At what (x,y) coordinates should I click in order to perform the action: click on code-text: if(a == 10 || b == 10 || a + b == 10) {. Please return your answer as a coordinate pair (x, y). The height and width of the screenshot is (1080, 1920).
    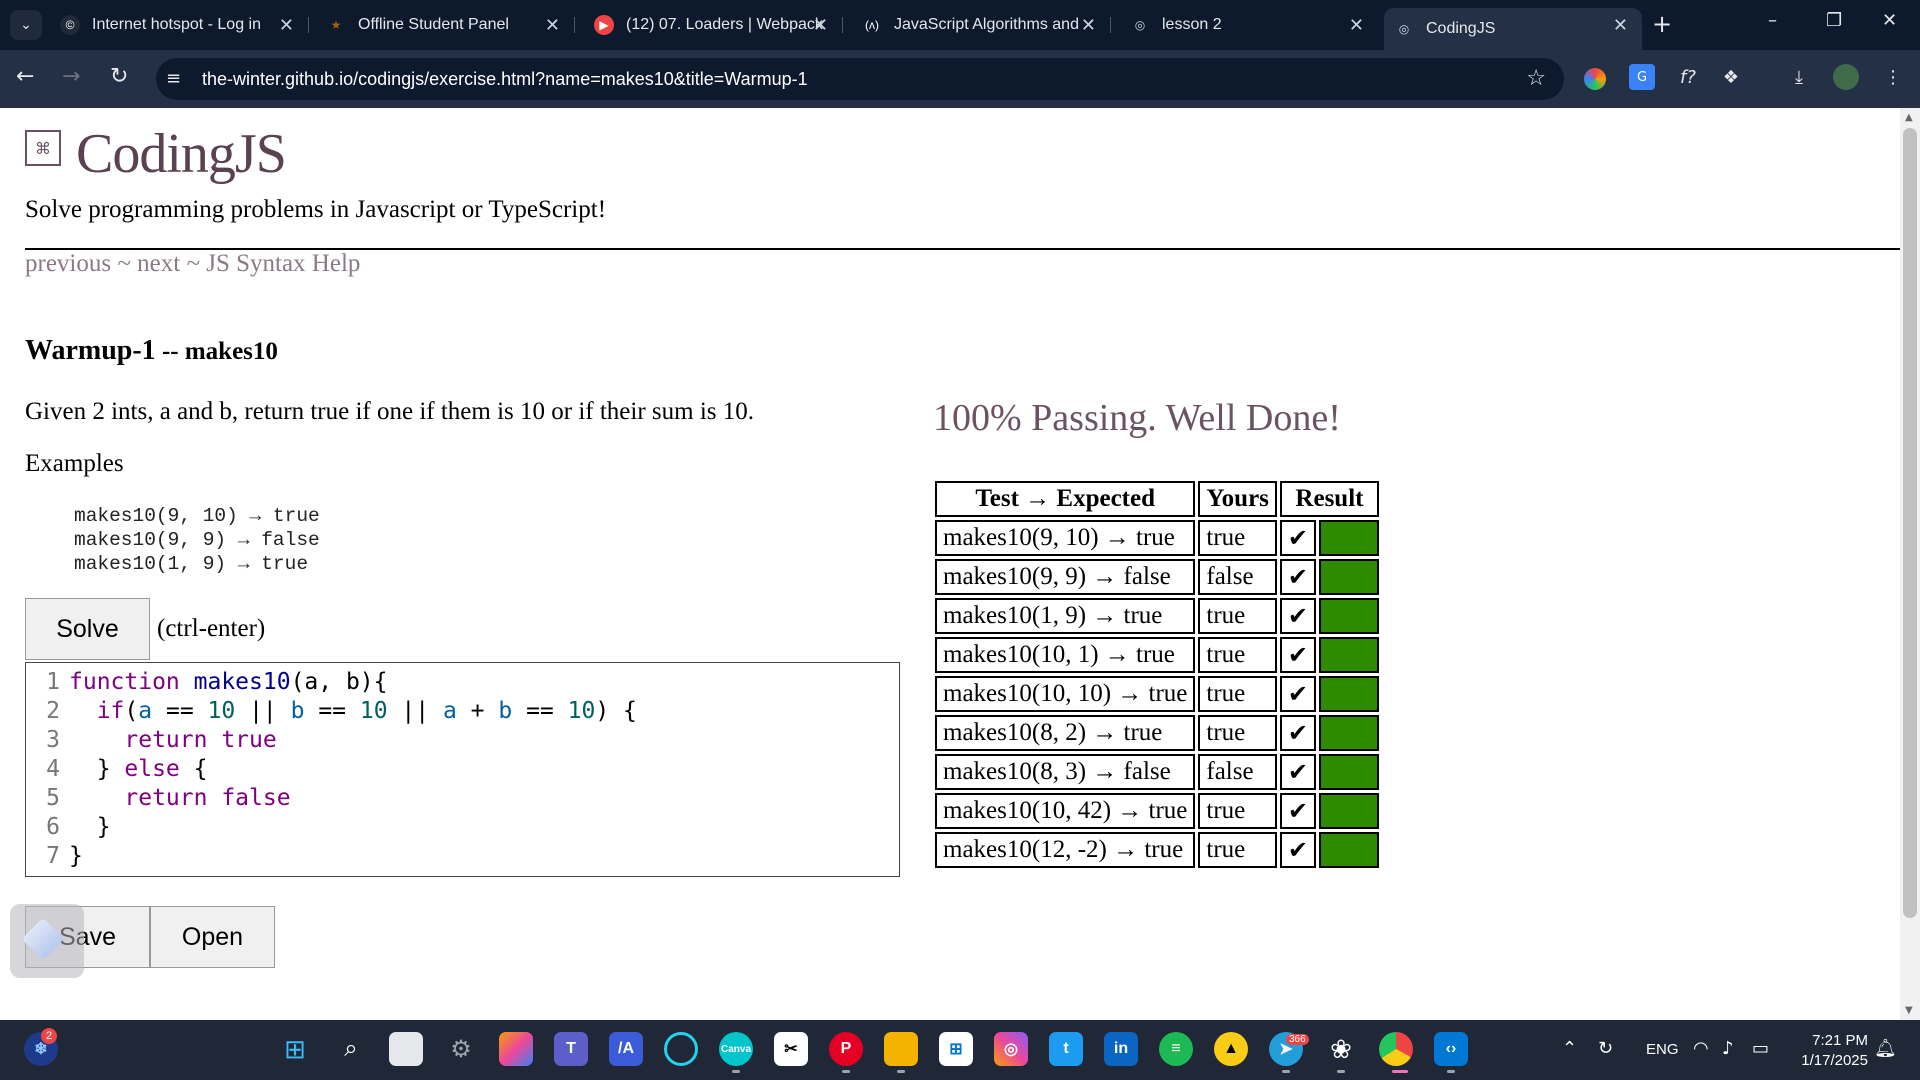
    Looking at the image, I should click on (353, 711).